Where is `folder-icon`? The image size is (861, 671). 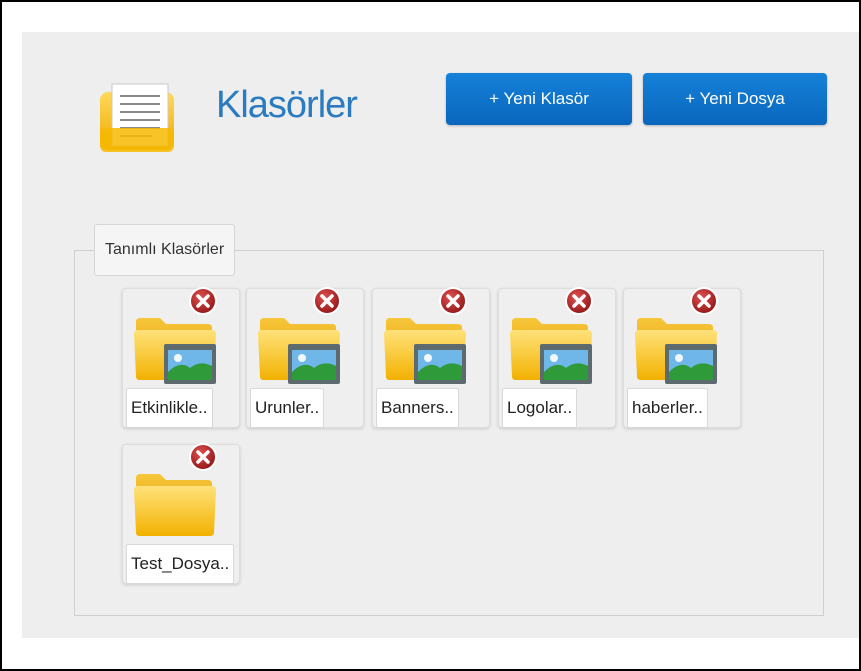 folder-icon is located at coordinates (175, 505).